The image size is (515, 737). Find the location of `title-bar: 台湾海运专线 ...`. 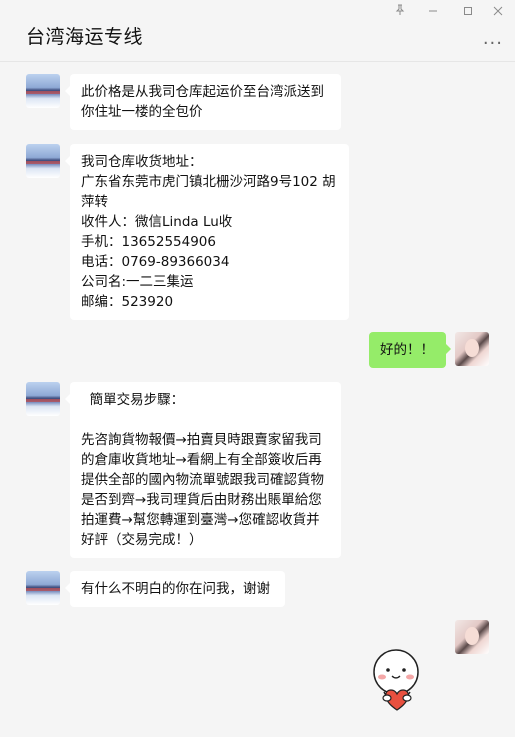

title-bar: 台湾海运专线 ... is located at coordinates (257, 31).